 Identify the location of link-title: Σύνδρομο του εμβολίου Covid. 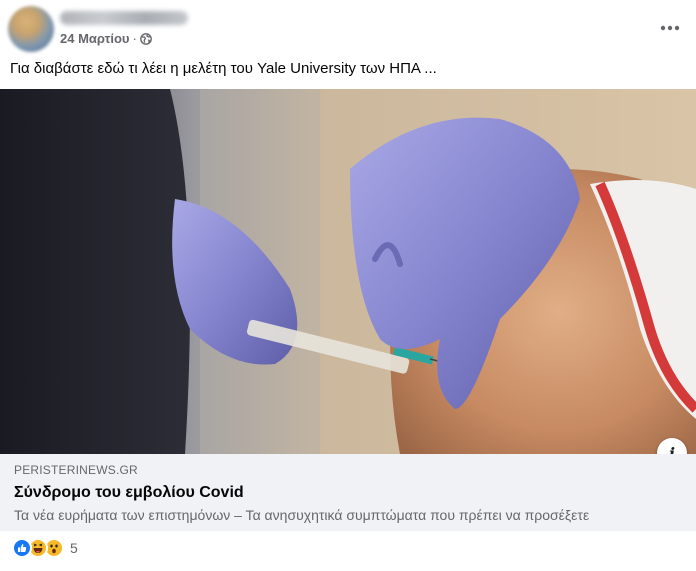
(129, 493).